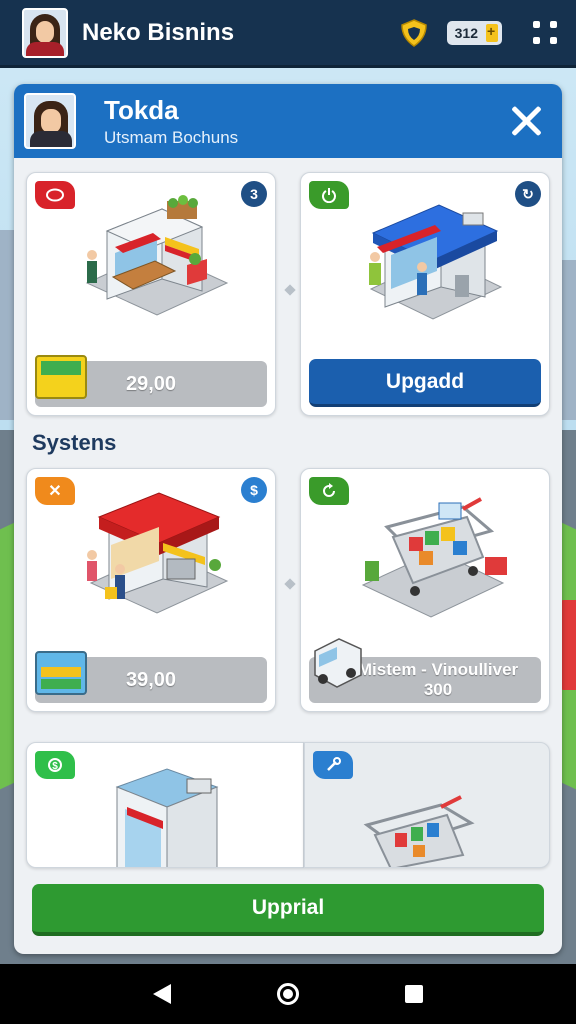 The width and height of the screenshot is (576, 1024). What do you see at coordinates (545, 33) in the screenshot?
I see `grid-menu-icon` at bounding box center [545, 33].